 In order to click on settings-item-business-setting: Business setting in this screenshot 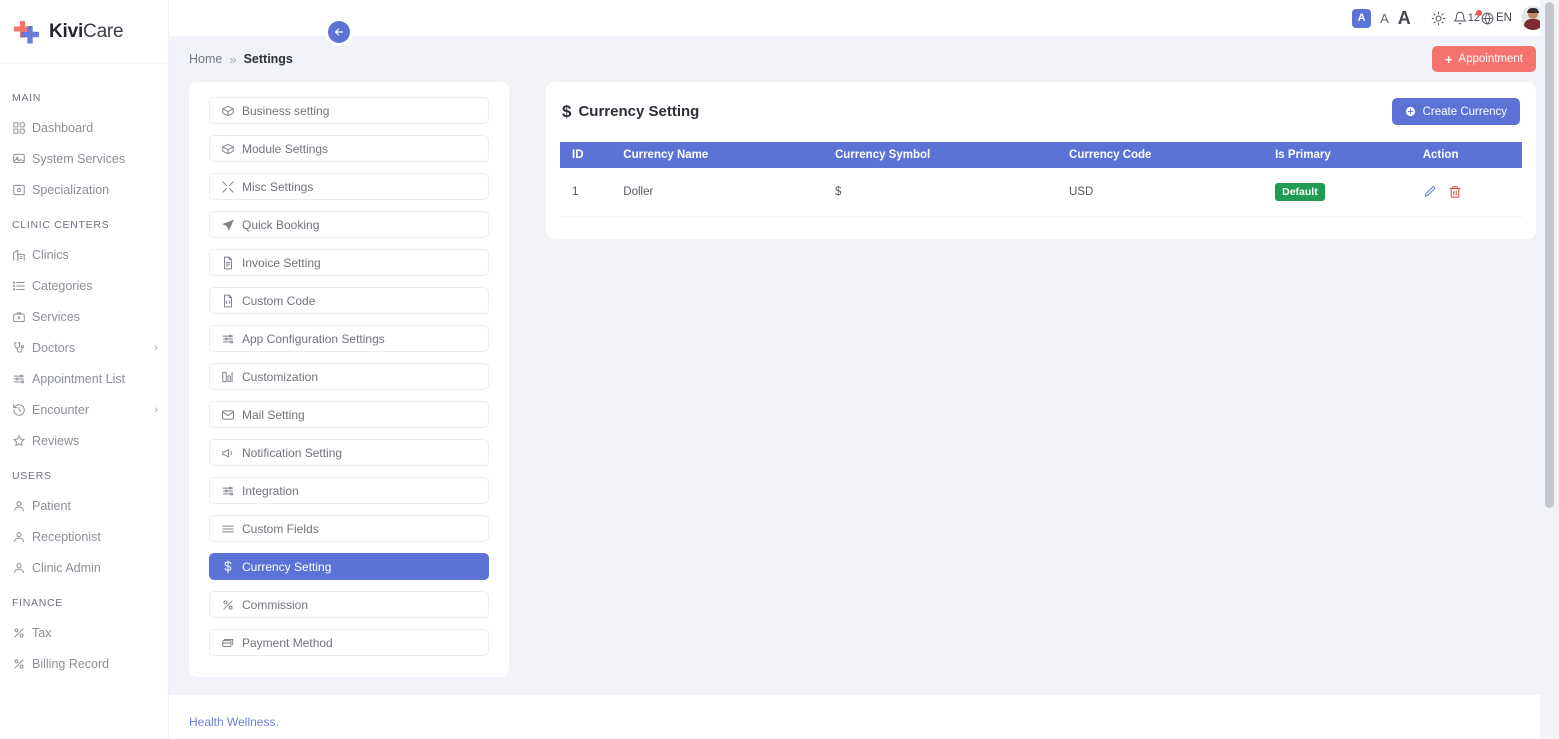, I will do `click(349, 110)`.